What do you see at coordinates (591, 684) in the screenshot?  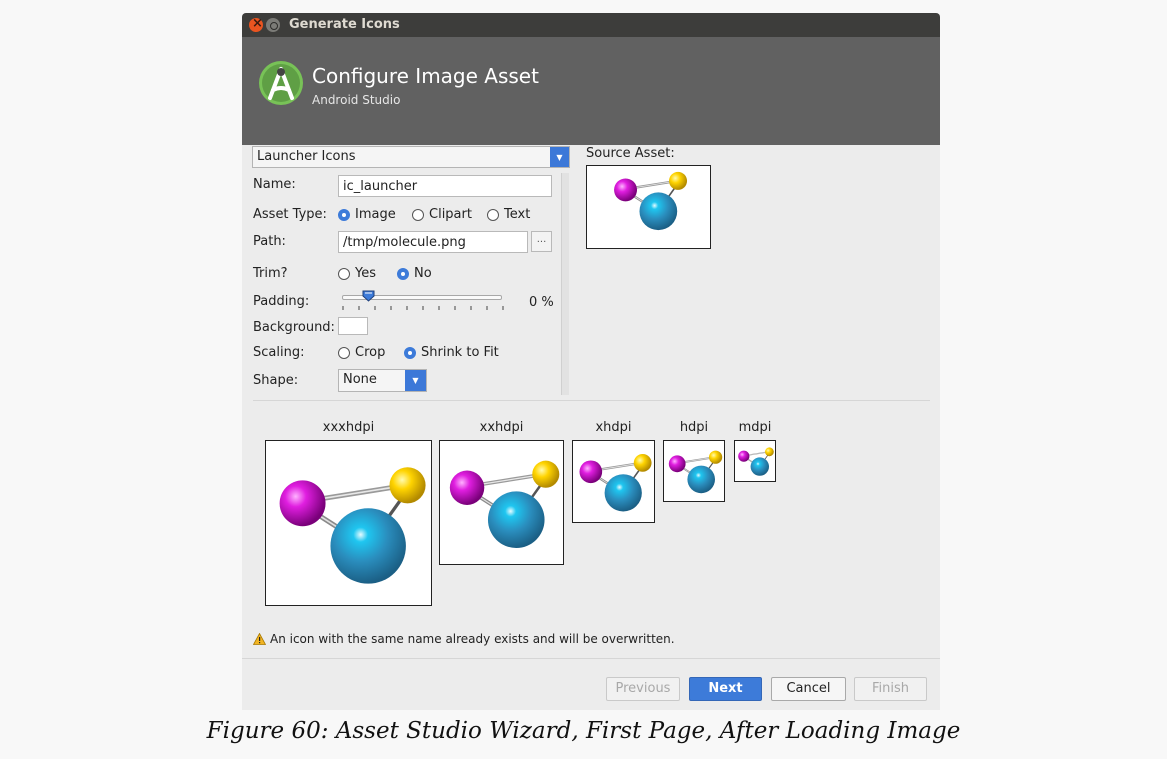 I see `wizard-footer: Previous Next Cancel Finish` at bounding box center [591, 684].